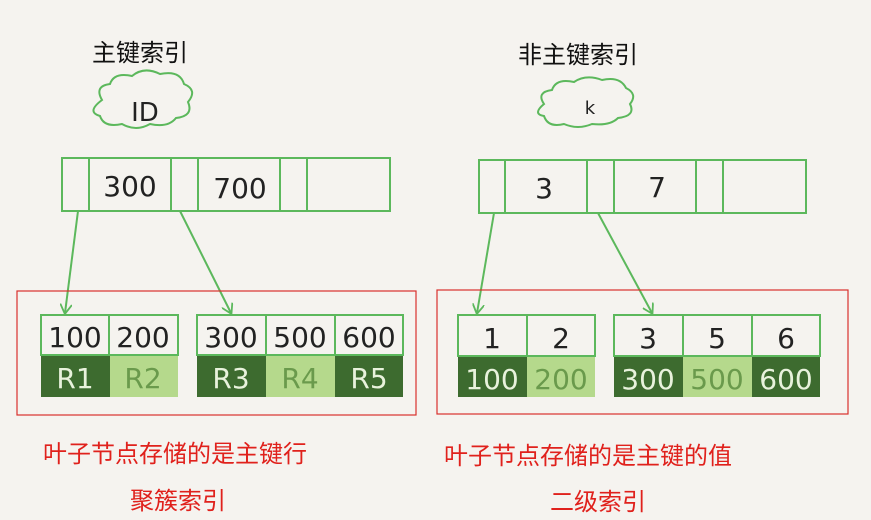  I want to click on primary-leaf-key: 300, so click(230, 337).